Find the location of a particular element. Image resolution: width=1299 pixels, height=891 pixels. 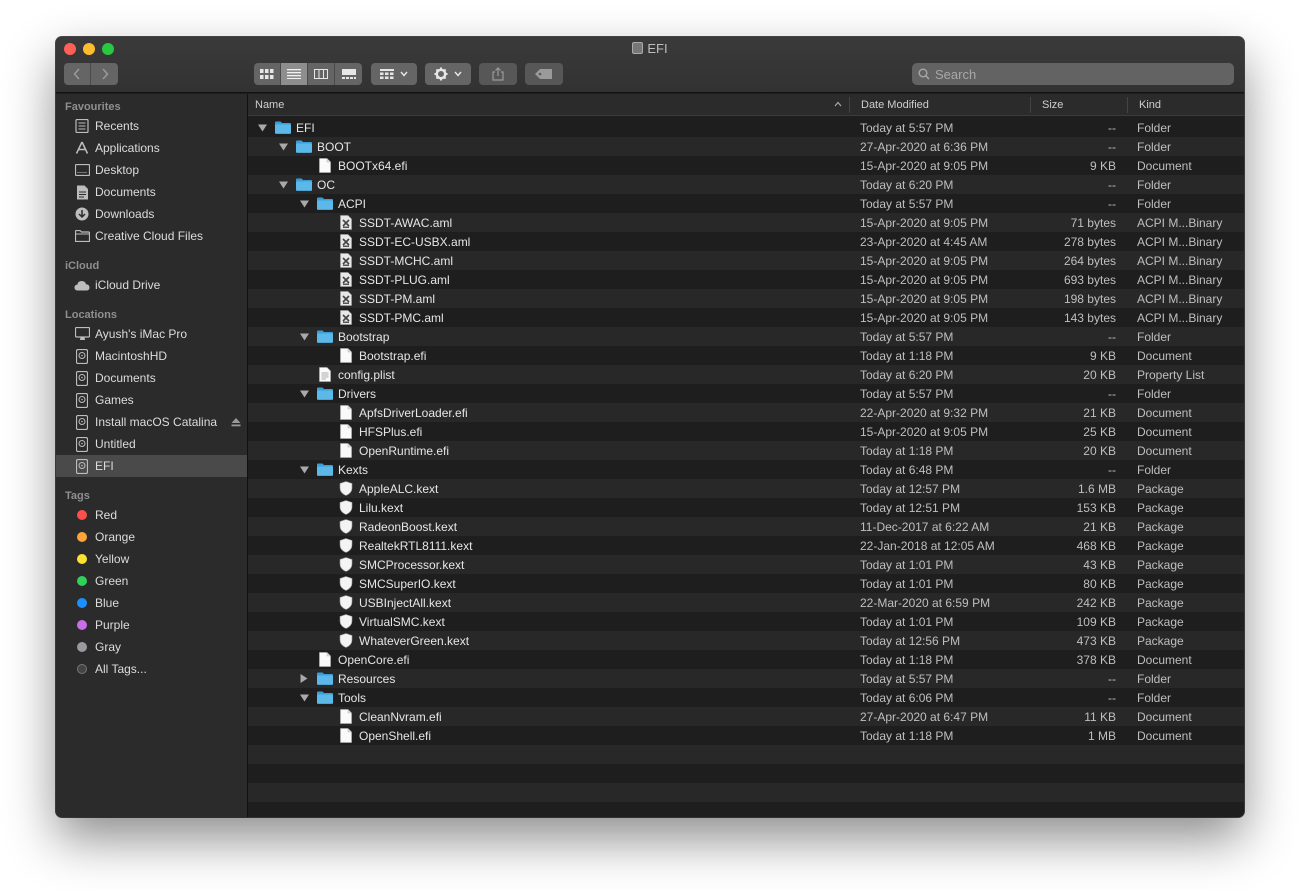

file-kind: ACPI M...Binary is located at coordinates (1180, 223).